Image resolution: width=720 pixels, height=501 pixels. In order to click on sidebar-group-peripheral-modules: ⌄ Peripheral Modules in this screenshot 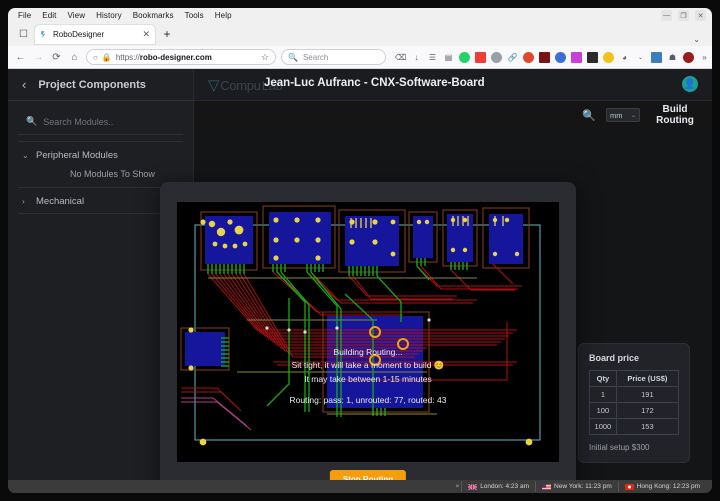, I will do `click(100, 154)`.